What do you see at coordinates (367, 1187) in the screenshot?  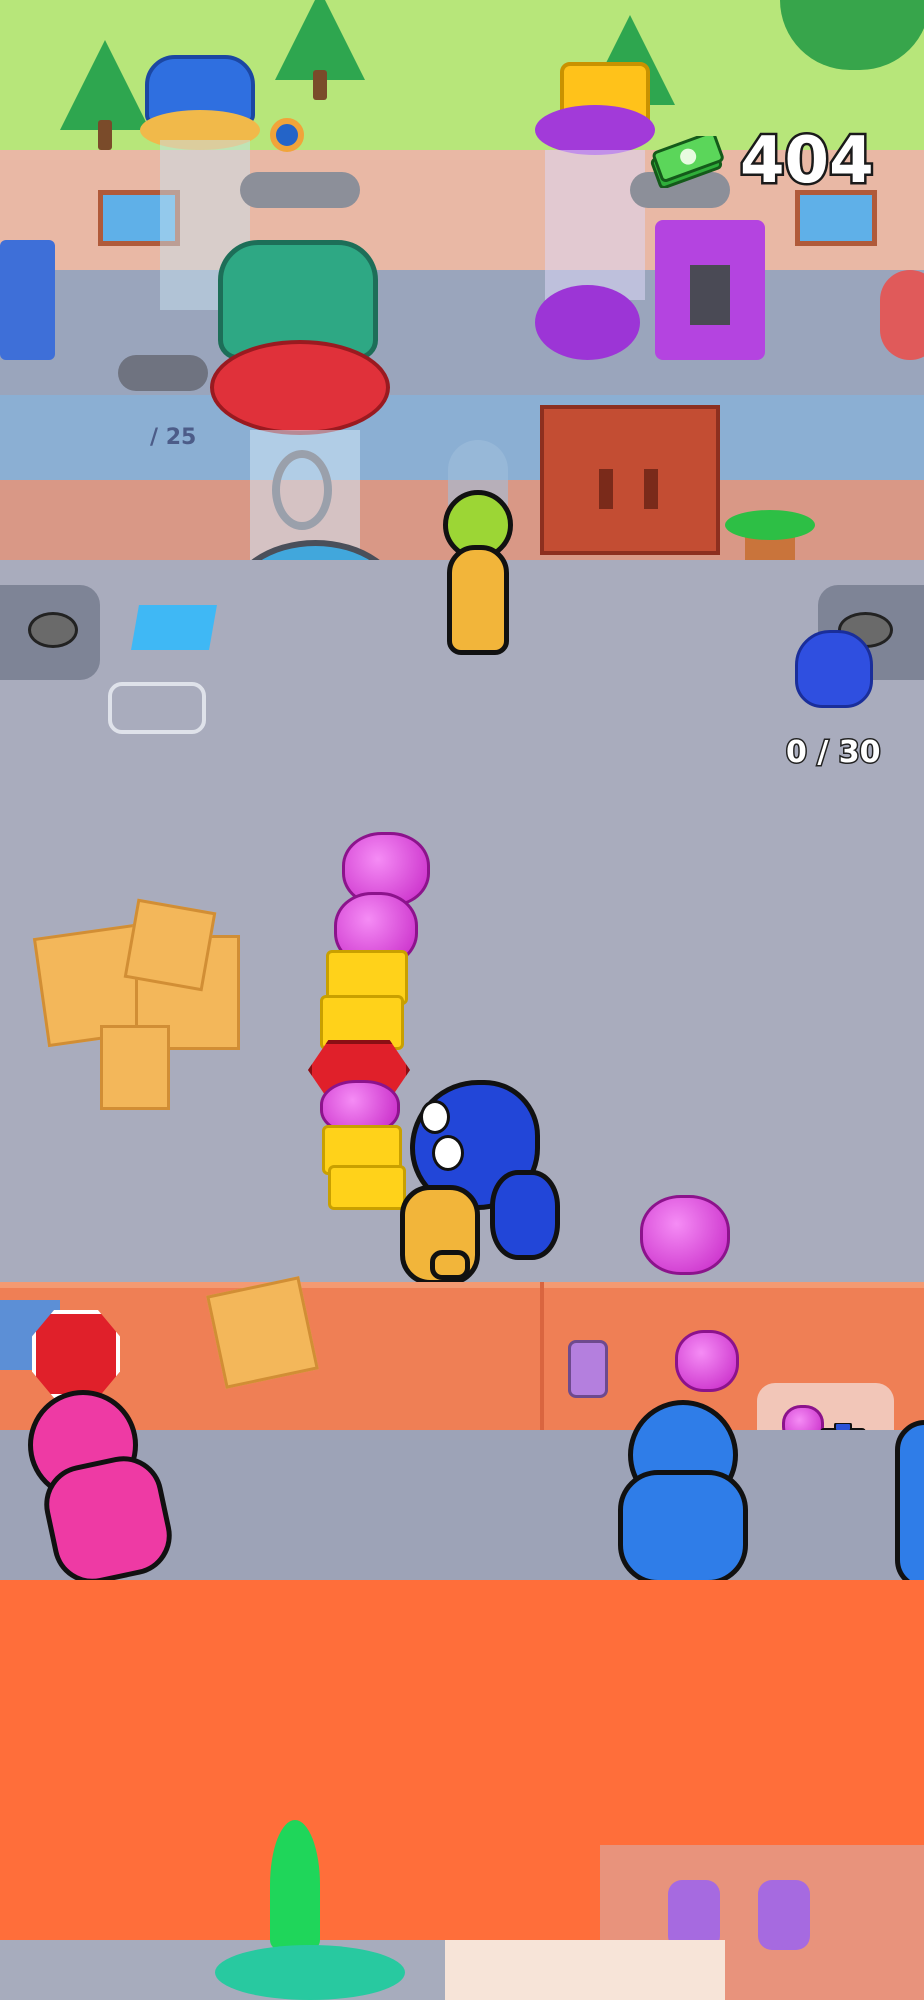 I see `yellow-jelly` at bounding box center [367, 1187].